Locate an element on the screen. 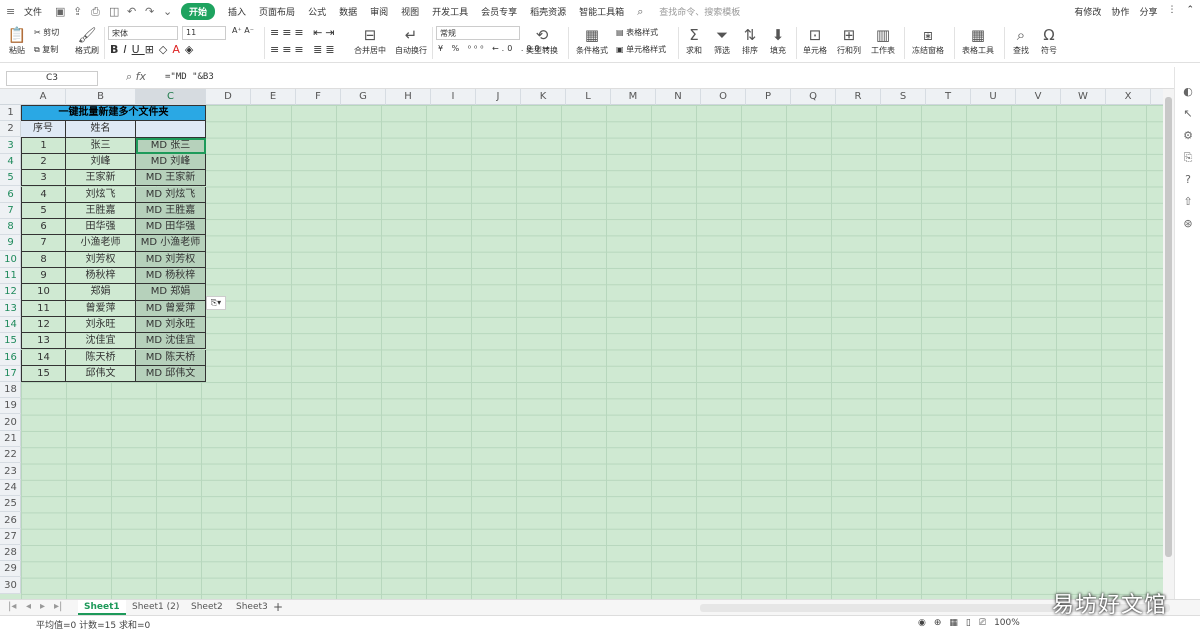 The height and width of the screenshot is (631, 1200). row-header-27: 27 is located at coordinates (10, 537).